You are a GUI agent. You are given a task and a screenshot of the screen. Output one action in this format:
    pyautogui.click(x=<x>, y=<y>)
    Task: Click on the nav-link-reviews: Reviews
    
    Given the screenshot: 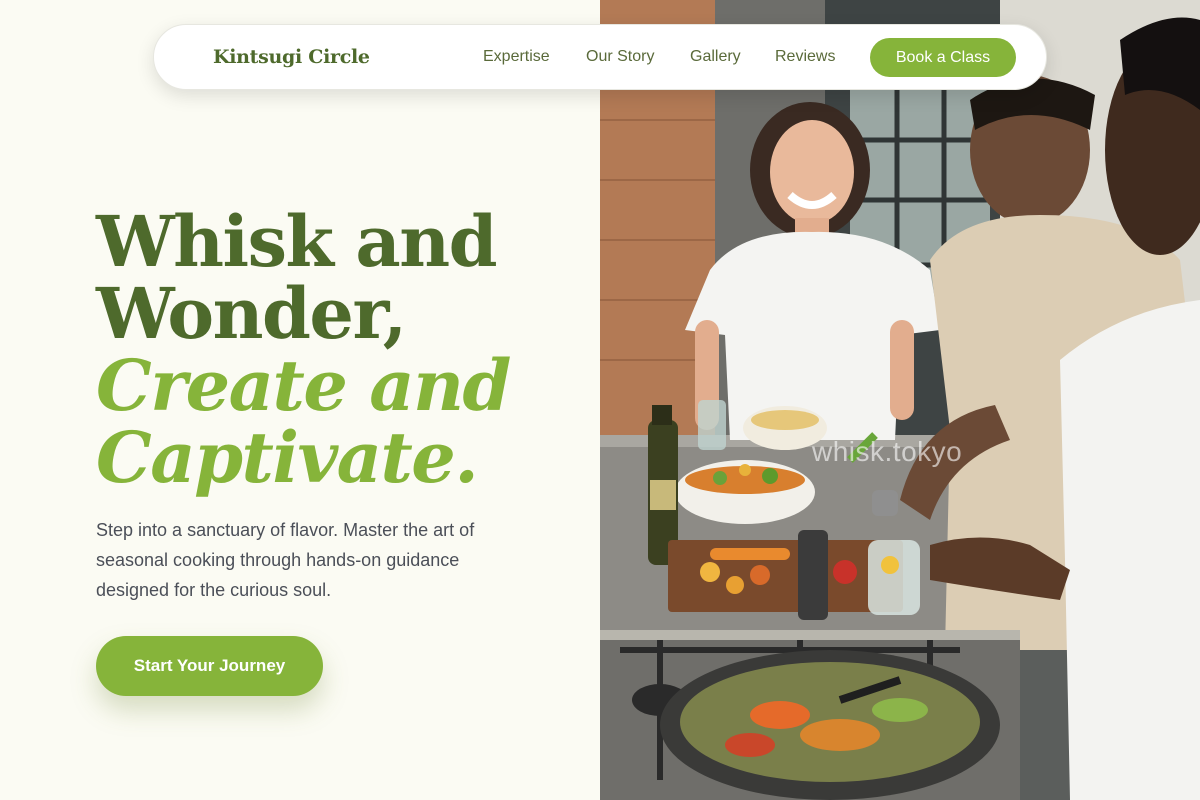 What is the action you would take?
    pyautogui.click(x=805, y=57)
    